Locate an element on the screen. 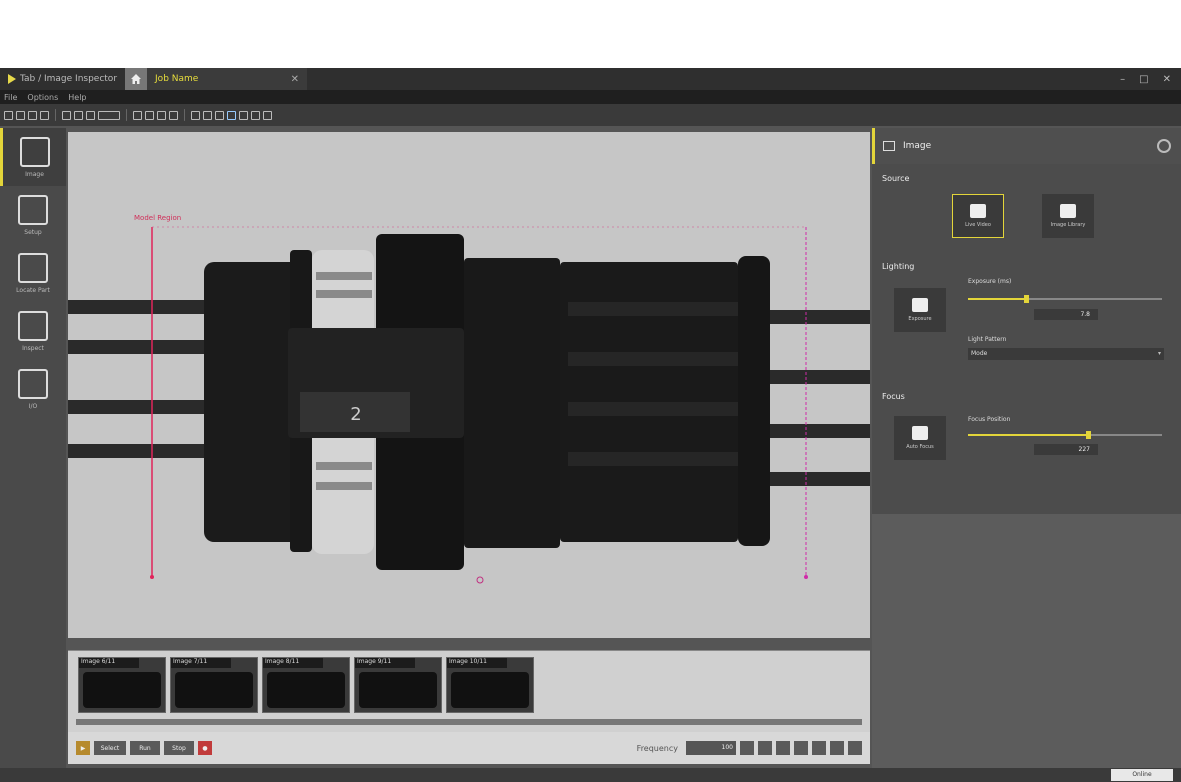  thumbnail-label: Image 7/11 is located at coordinates (201, 663).